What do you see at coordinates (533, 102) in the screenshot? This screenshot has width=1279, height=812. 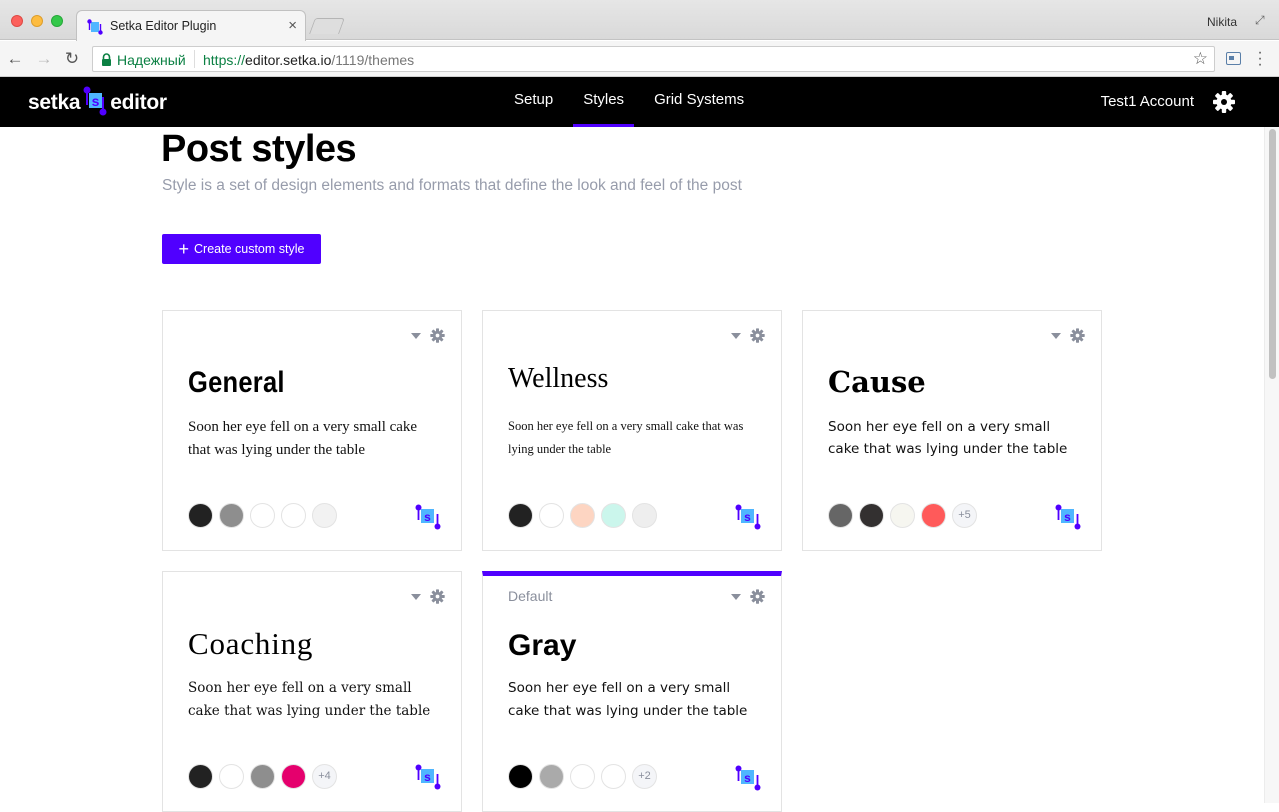 I see `nav-item-setup: Setup` at bounding box center [533, 102].